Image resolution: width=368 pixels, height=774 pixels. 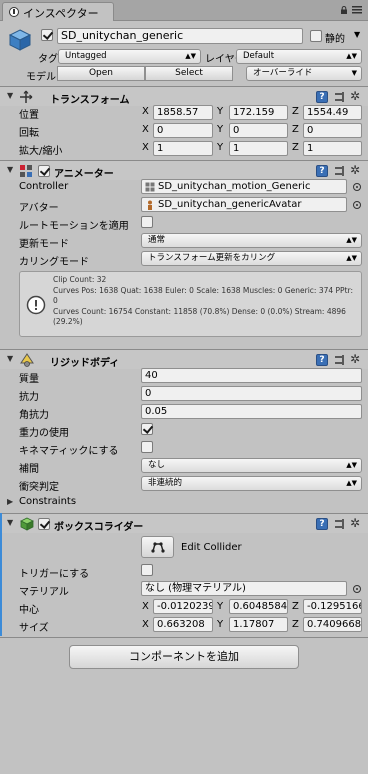 What do you see at coordinates (258, 130) in the screenshot?
I see `rotation-y-field: 0` at bounding box center [258, 130].